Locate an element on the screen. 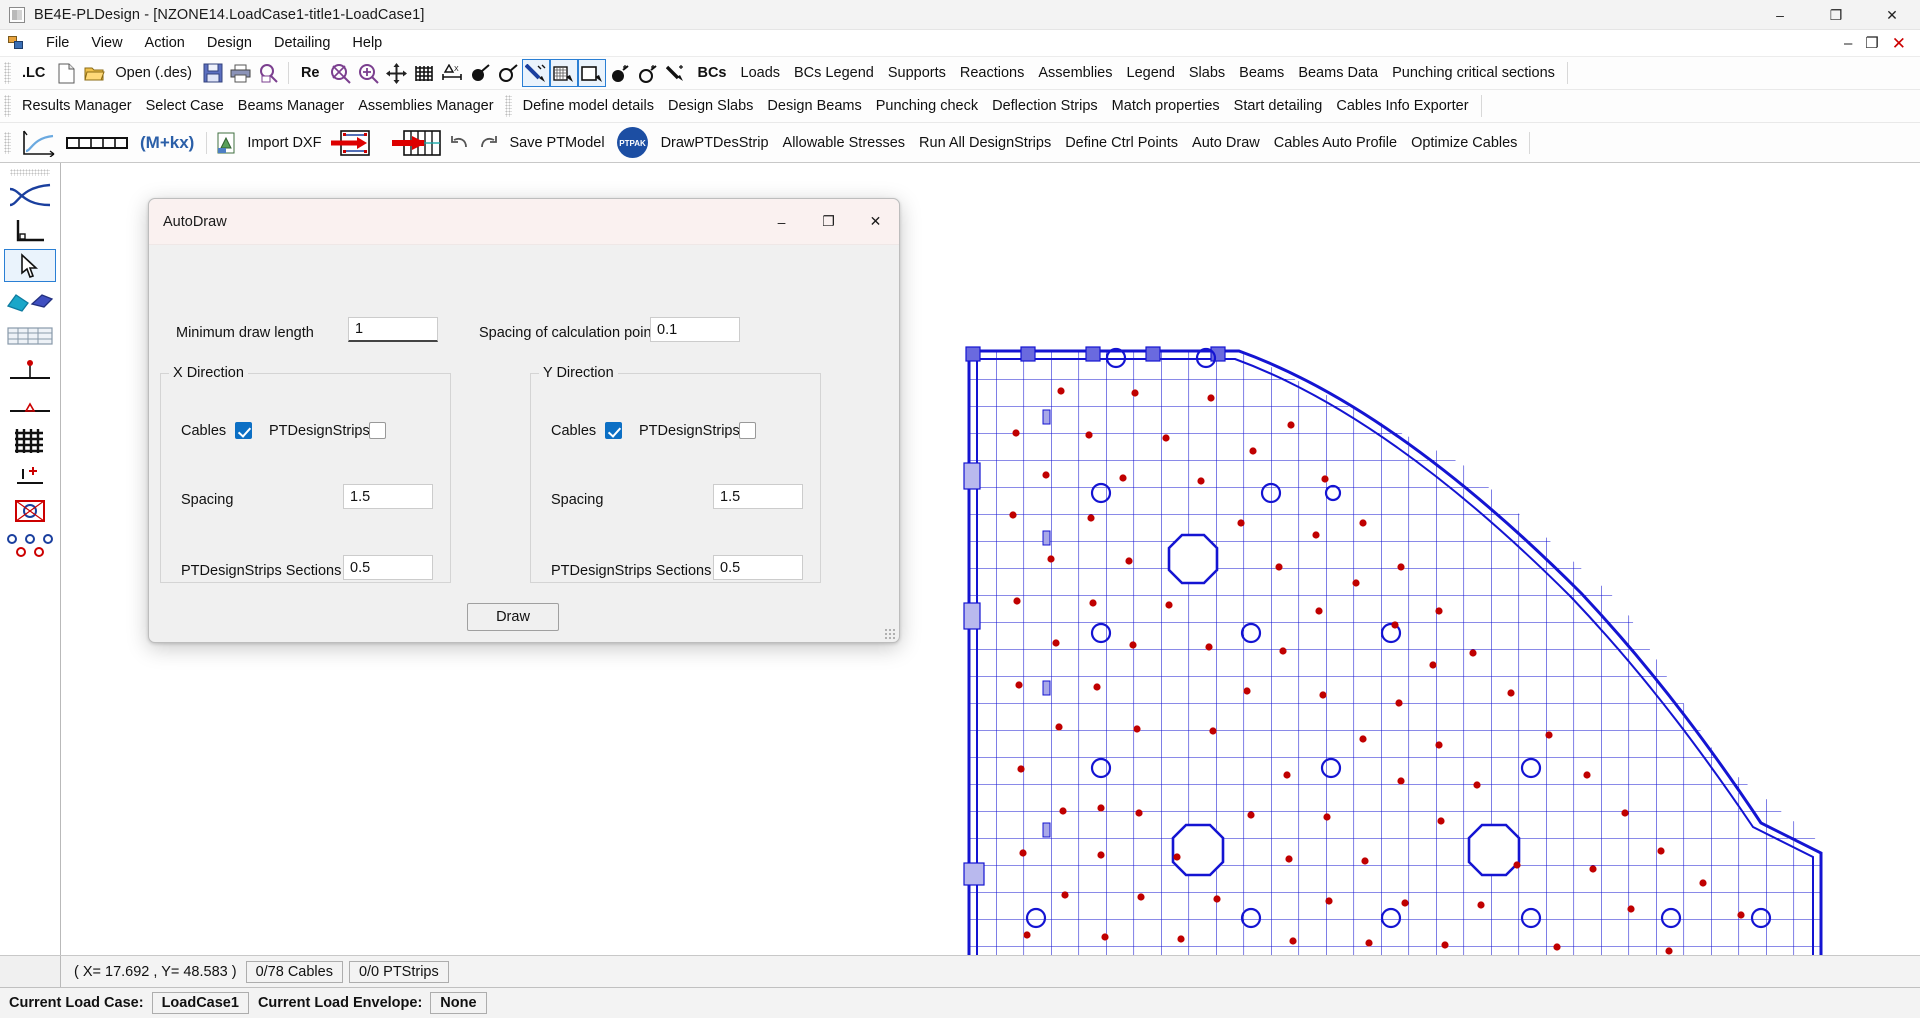 This screenshot has height=1018, width=1920. minimum-draw-length-input: 1 is located at coordinates (393, 329).